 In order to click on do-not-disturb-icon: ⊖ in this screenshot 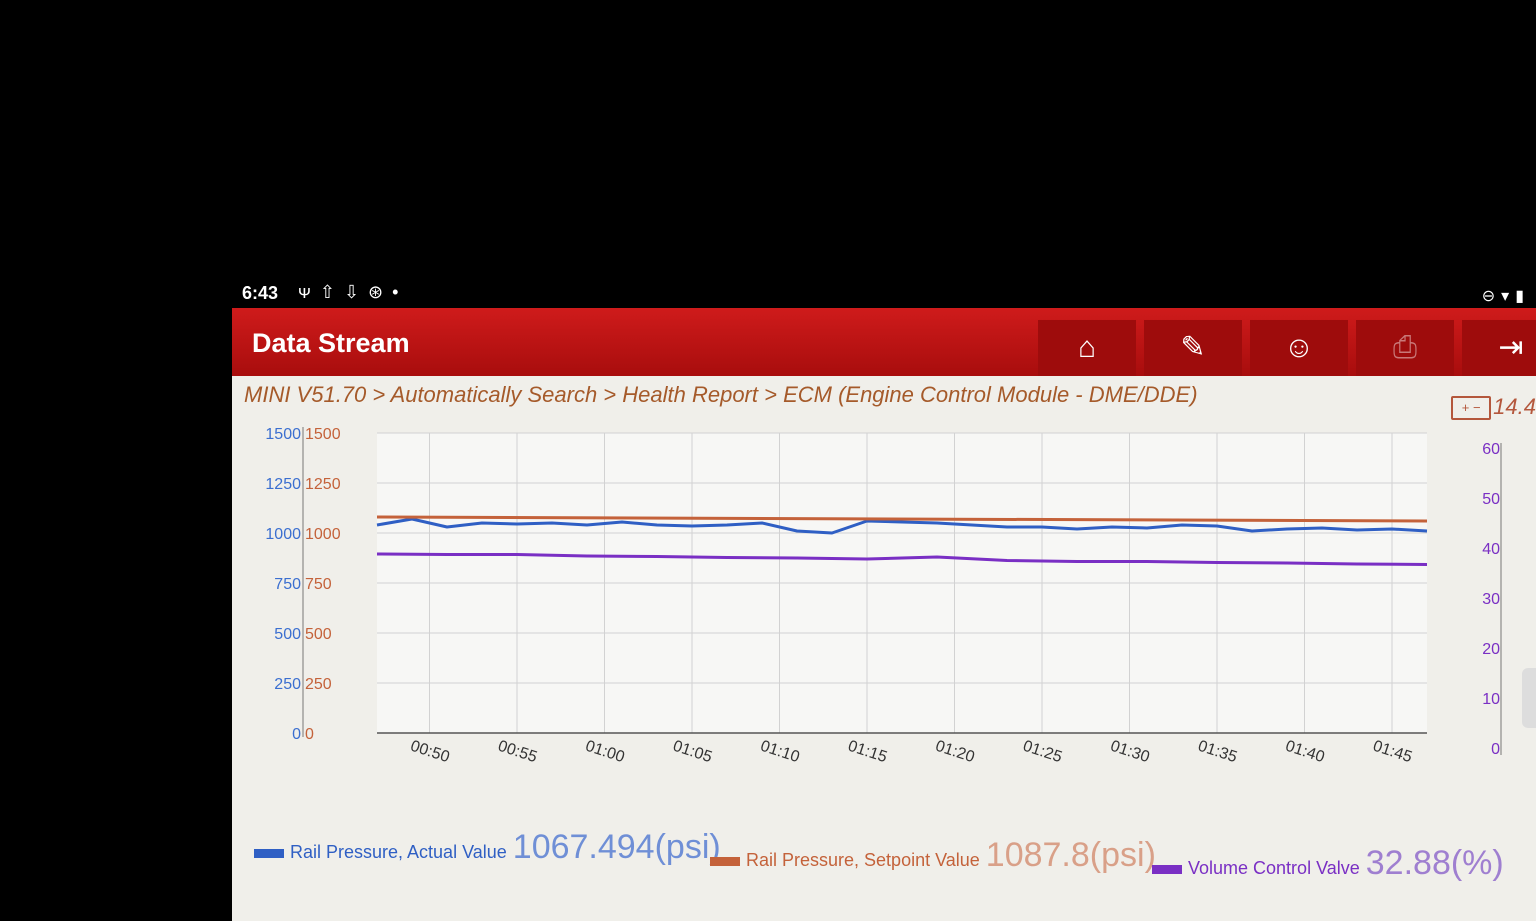, I will do `click(1491, 296)`.